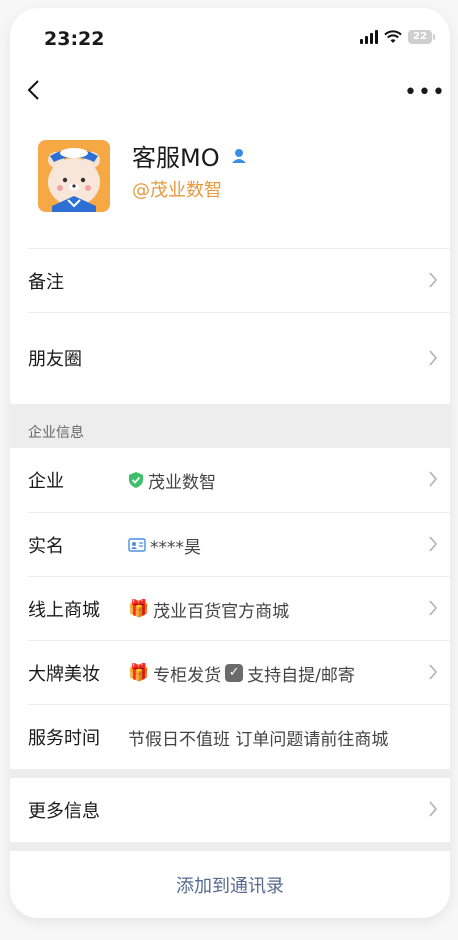  What do you see at coordinates (136, 480) in the screenshot?
I see `verified-shield-icon` at bounding box center [136, 480].